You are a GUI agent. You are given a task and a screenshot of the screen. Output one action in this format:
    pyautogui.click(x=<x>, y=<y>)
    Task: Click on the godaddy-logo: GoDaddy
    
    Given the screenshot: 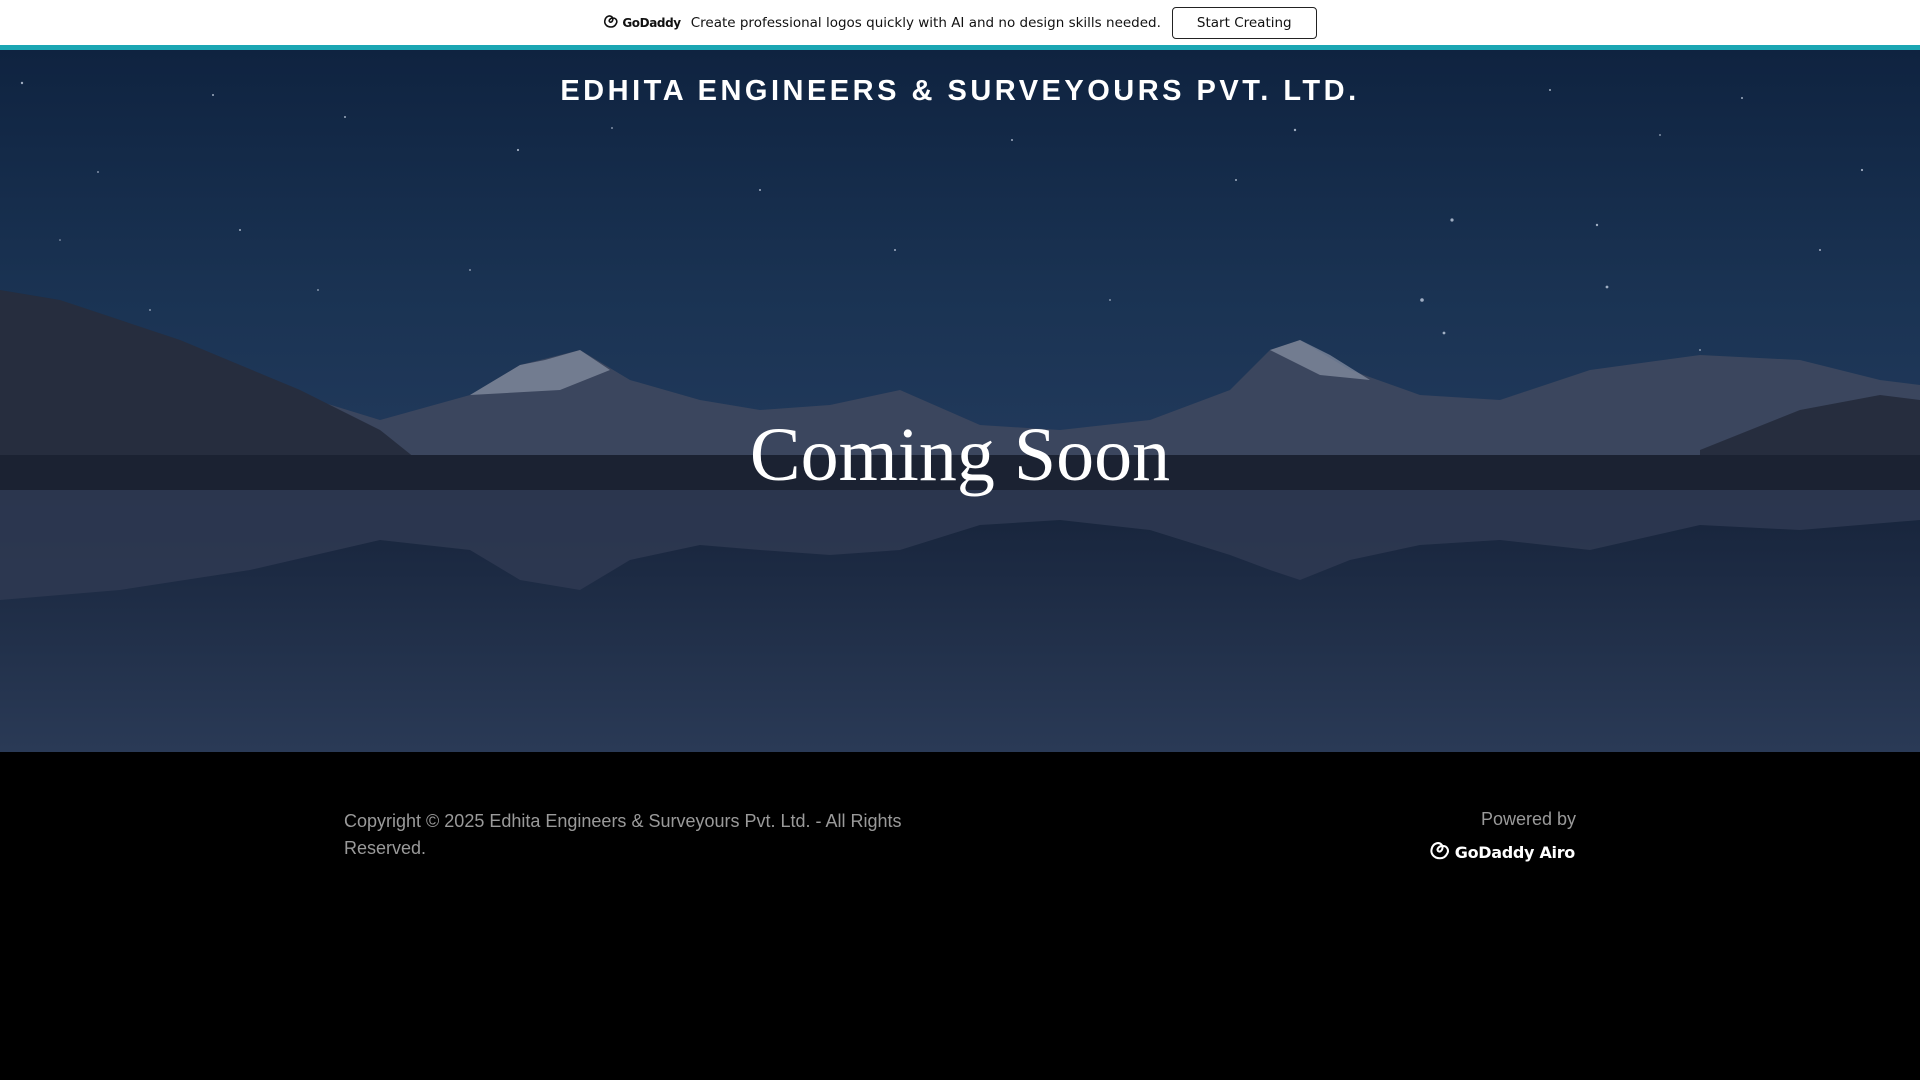 What is the action you would take?
    pyautogui.click(x=642, y=22)
    